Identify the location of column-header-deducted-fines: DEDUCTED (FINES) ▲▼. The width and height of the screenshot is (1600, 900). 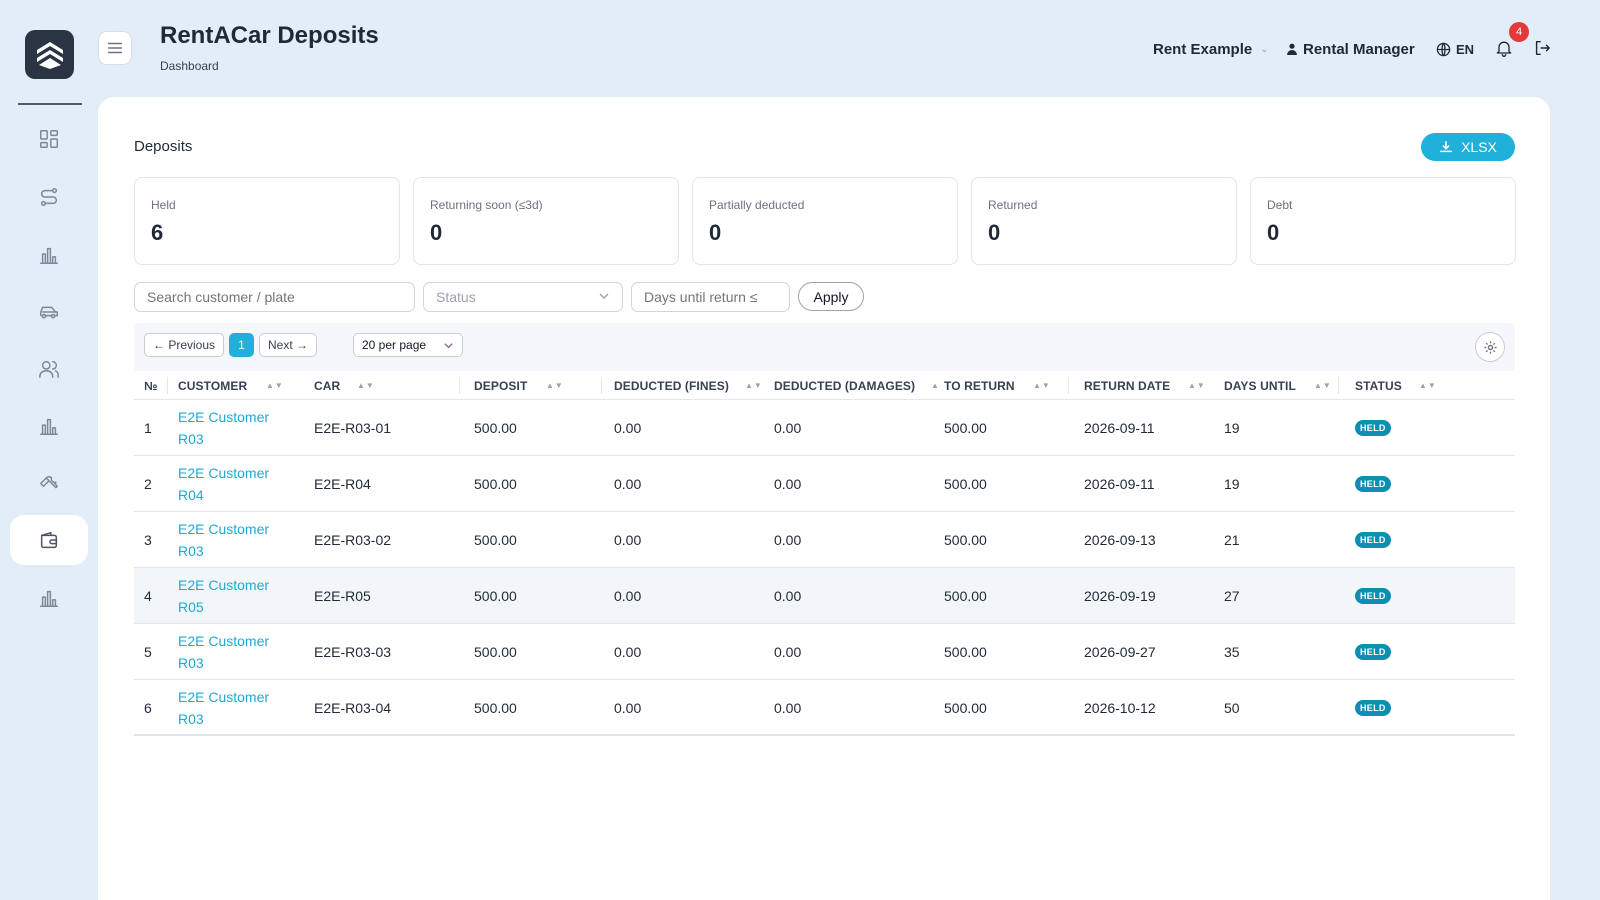
(694, 385).